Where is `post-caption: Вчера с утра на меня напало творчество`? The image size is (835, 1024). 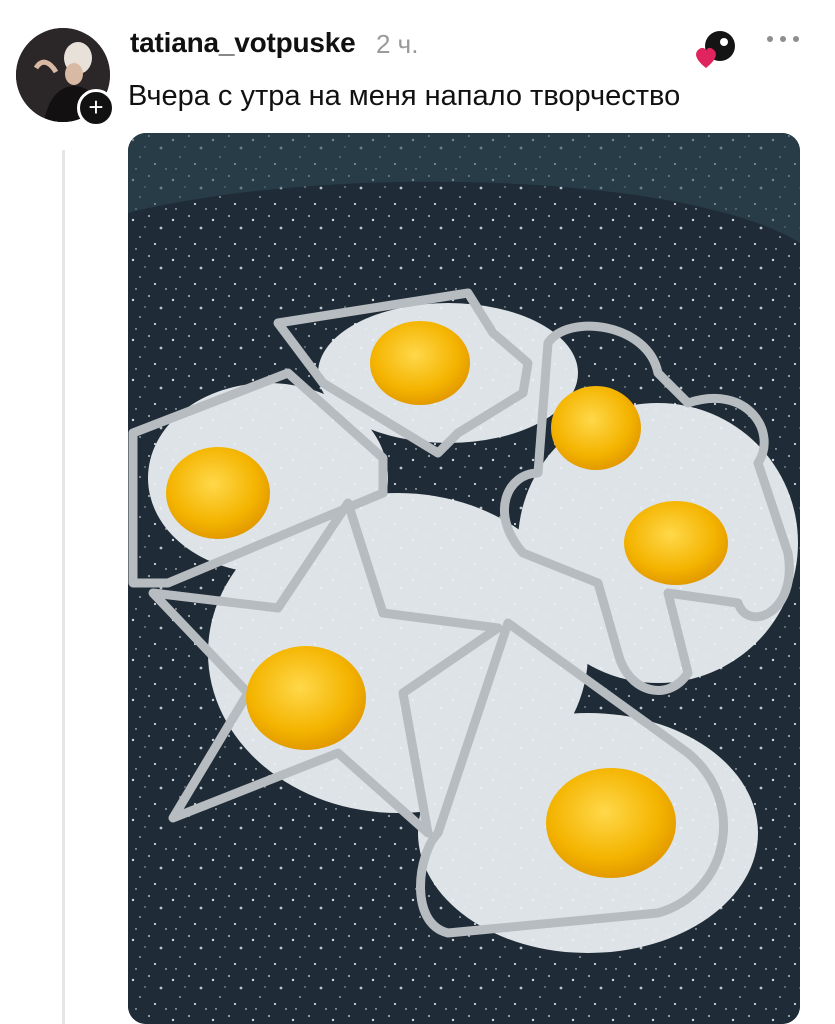
post-caption: Вчера с утра на меня напало творчество is located at coordinates (404, 96).